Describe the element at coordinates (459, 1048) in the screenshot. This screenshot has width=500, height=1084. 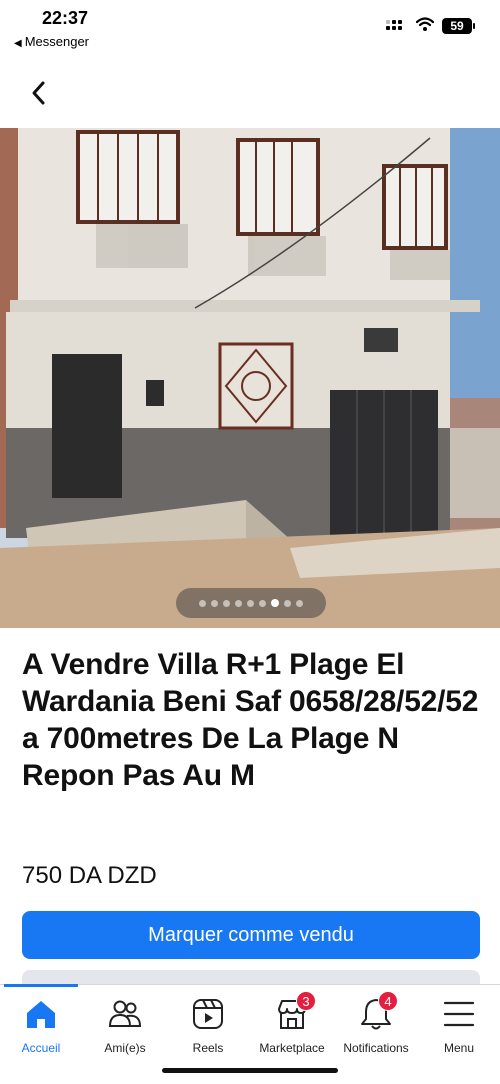
I see `tab-label: Menu` at that location.